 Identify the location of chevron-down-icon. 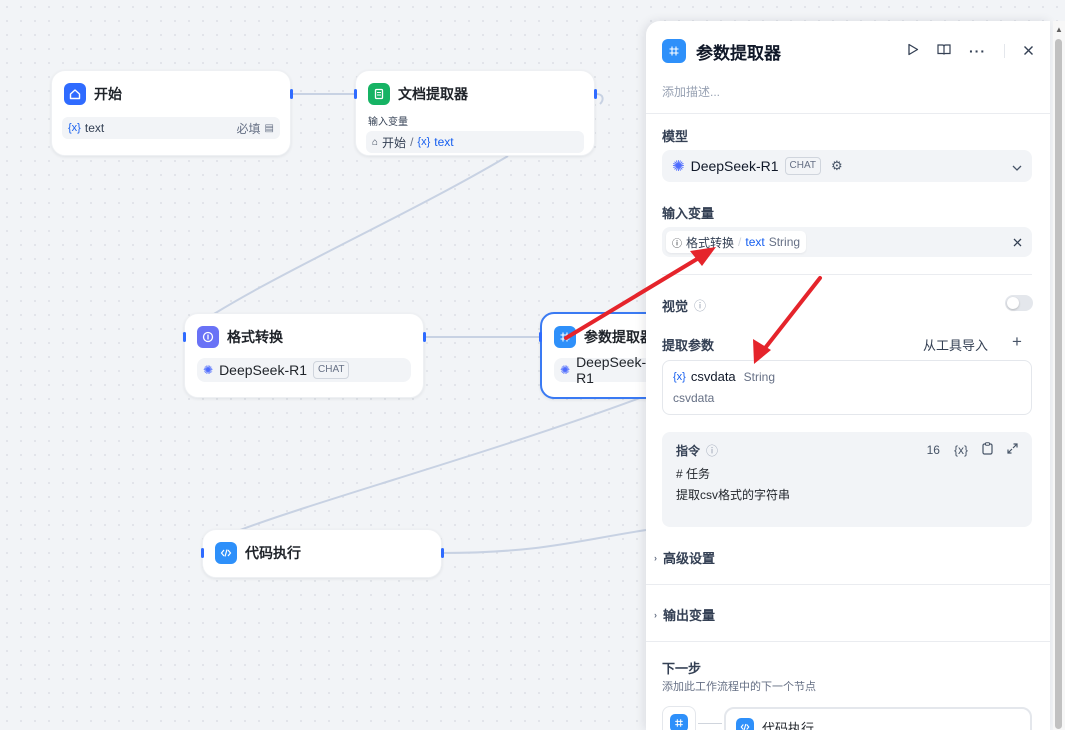
(1017, 166).